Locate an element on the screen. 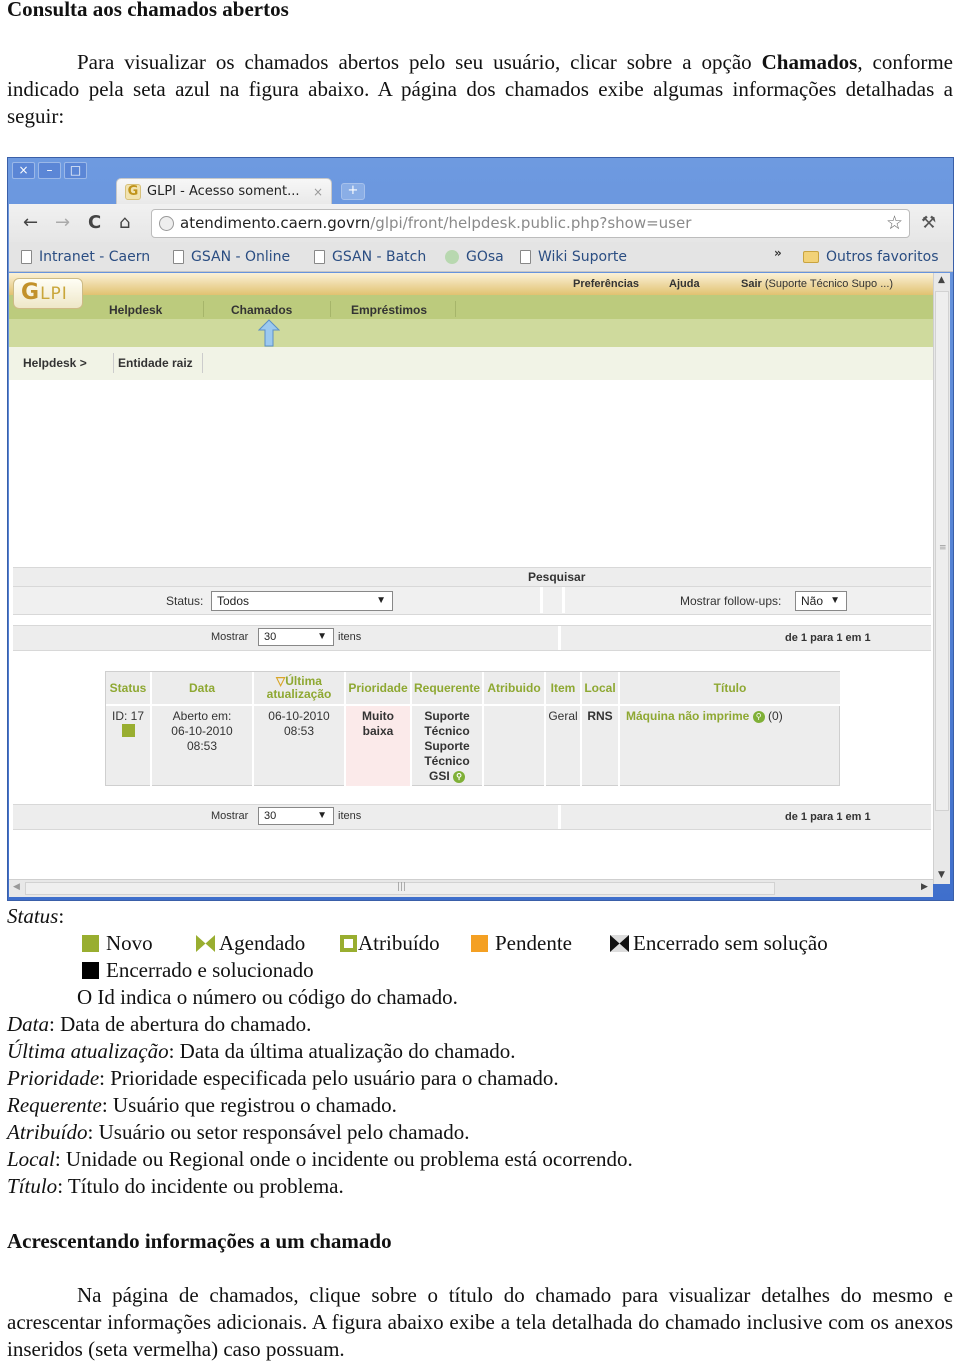 This screenshot has width=960, height=1367. status-closed-solved-icon is located at coordinates (90, 970).